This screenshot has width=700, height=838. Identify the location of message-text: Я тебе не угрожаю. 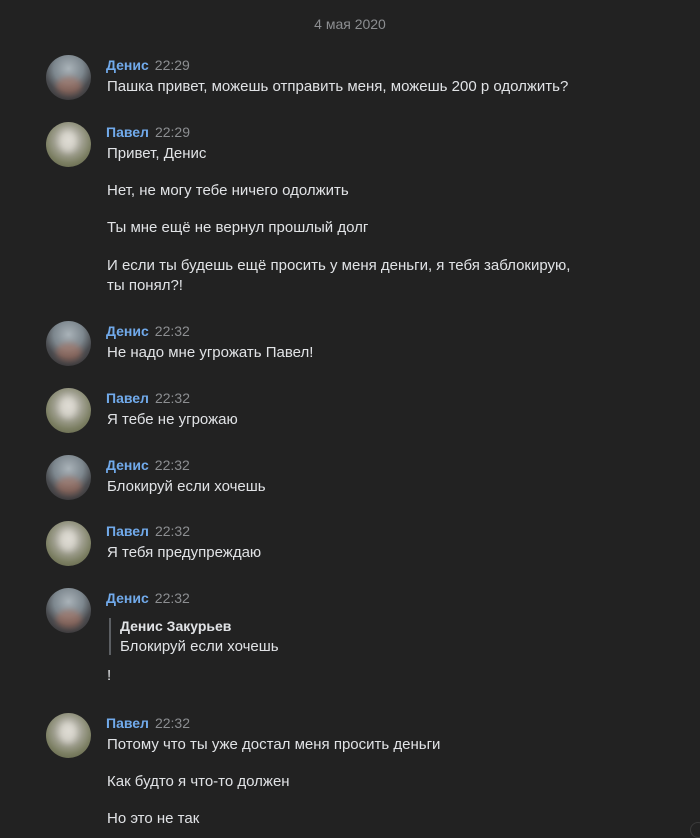
(172, 419).